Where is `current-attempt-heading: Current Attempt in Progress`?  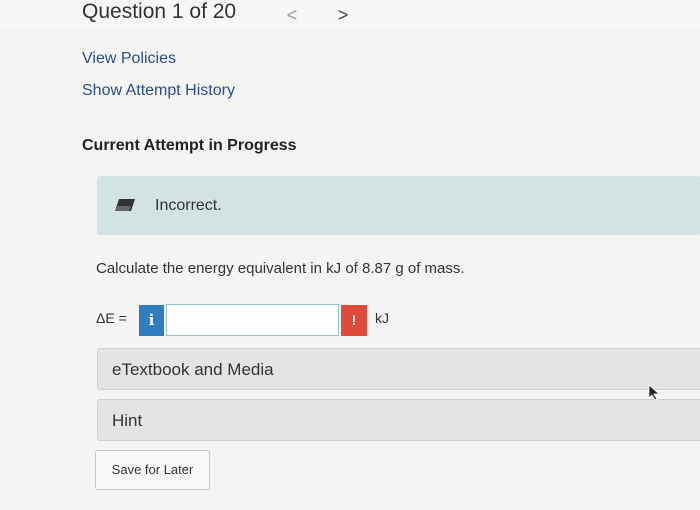 current-attempt-heading: Current Attempt in Progress is located at coordinates (189, 145).